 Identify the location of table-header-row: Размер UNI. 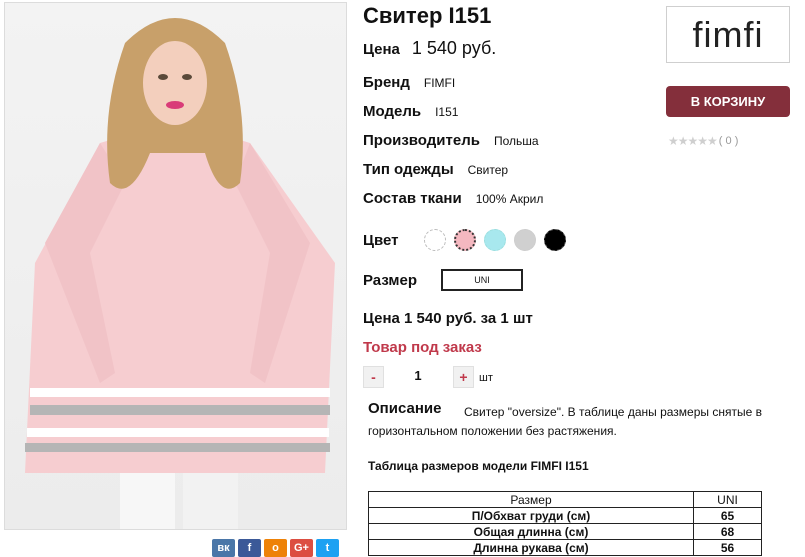
(565, 499).